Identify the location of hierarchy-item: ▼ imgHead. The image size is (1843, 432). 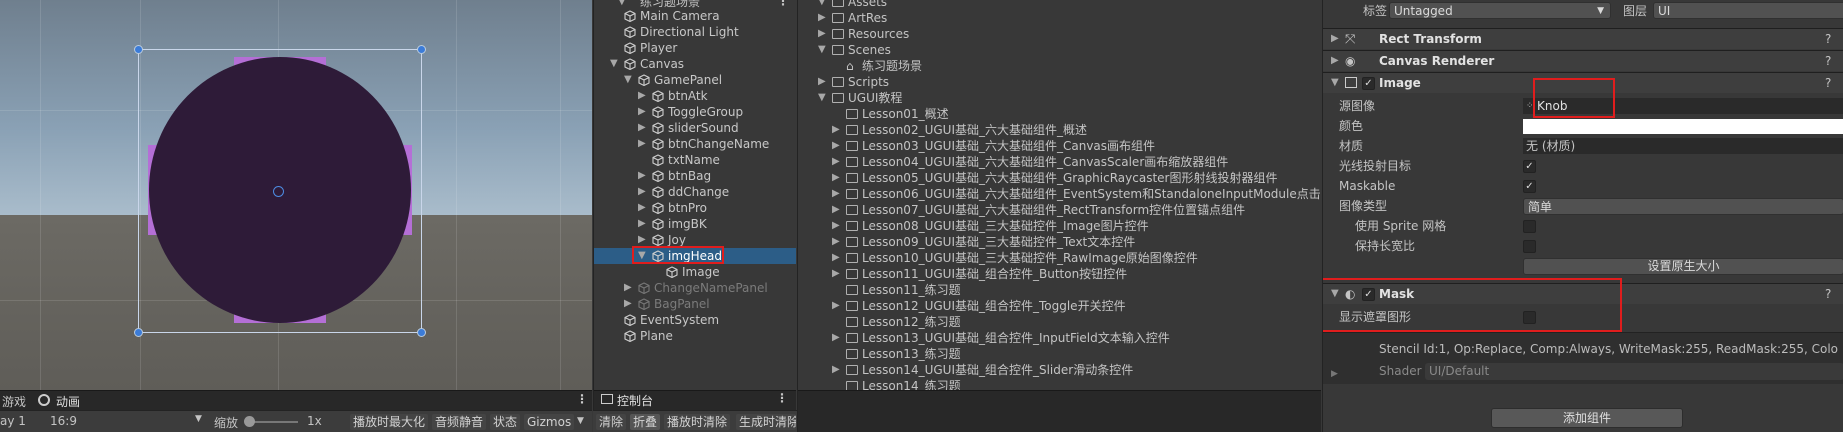
(695, 255).